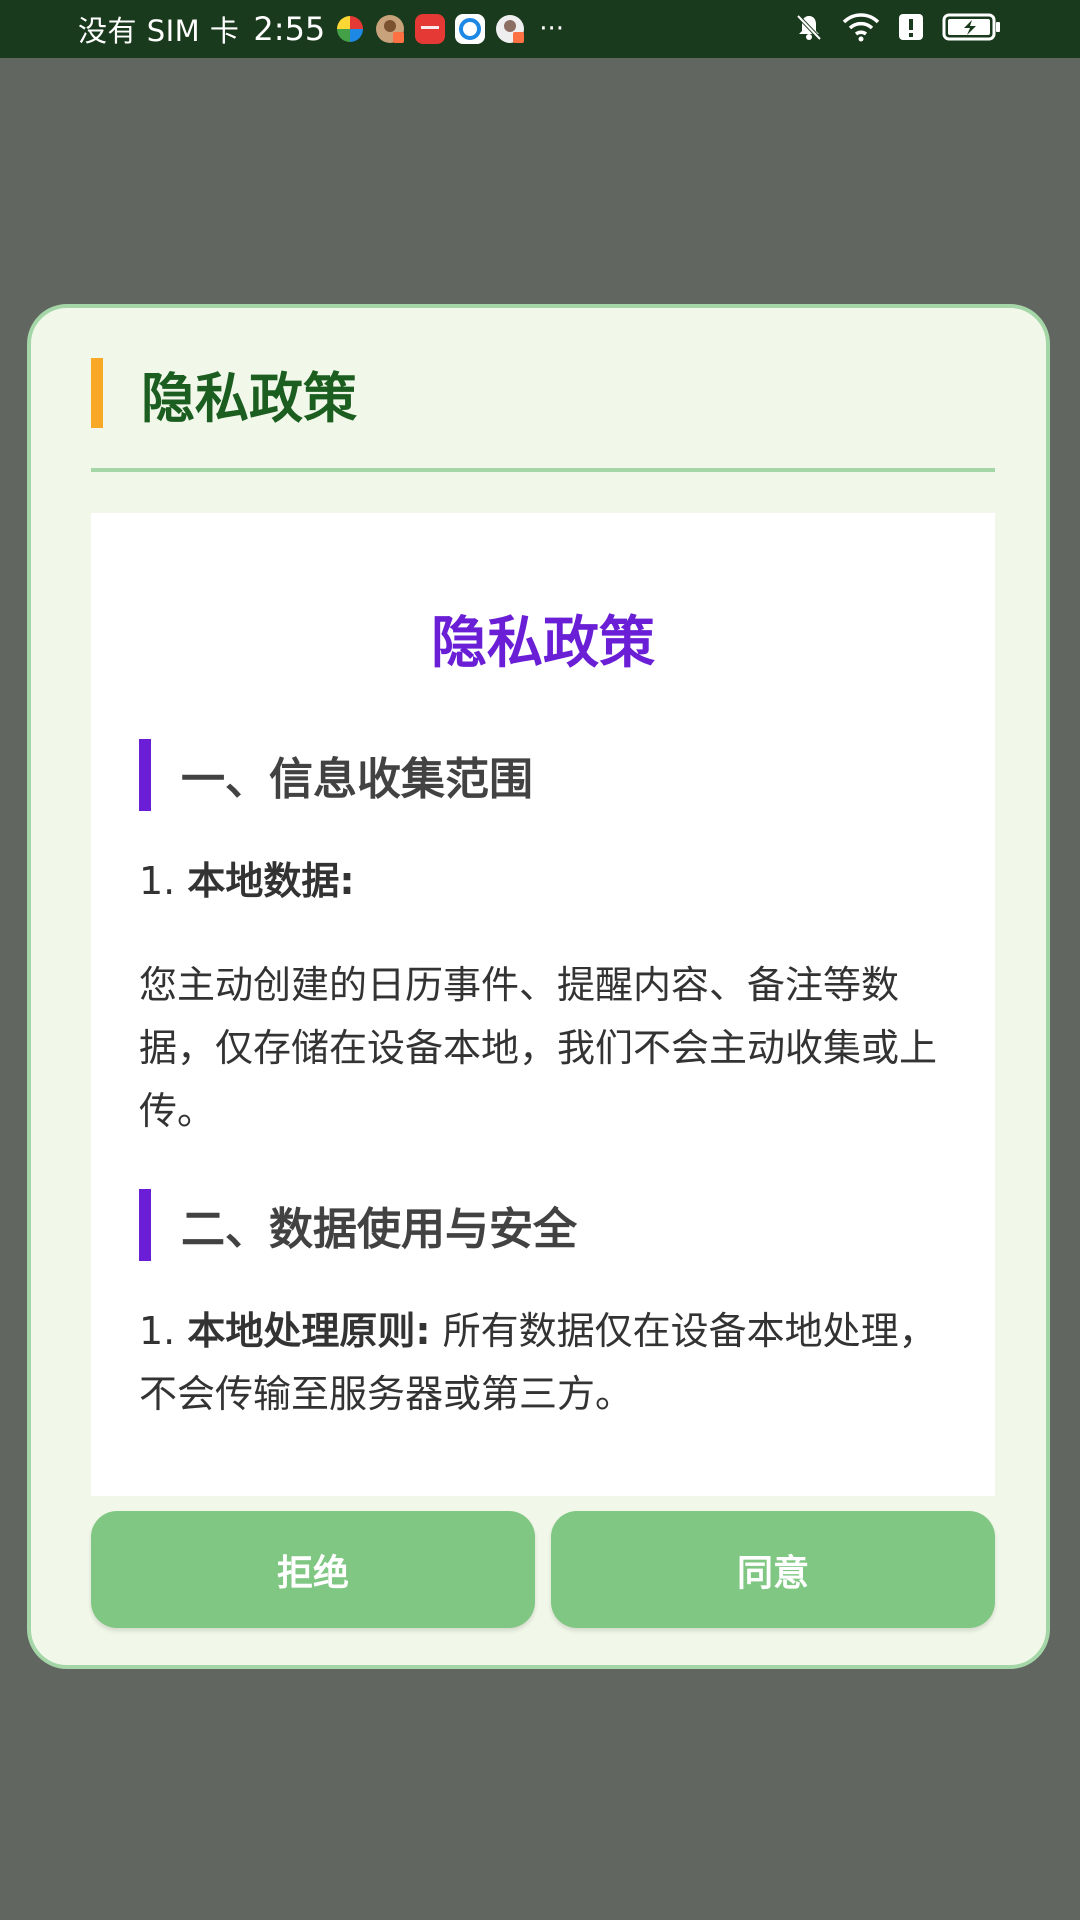  Describe the element at coordinates (911, 29) in the screenshot. I see `alert-icon` at that location.